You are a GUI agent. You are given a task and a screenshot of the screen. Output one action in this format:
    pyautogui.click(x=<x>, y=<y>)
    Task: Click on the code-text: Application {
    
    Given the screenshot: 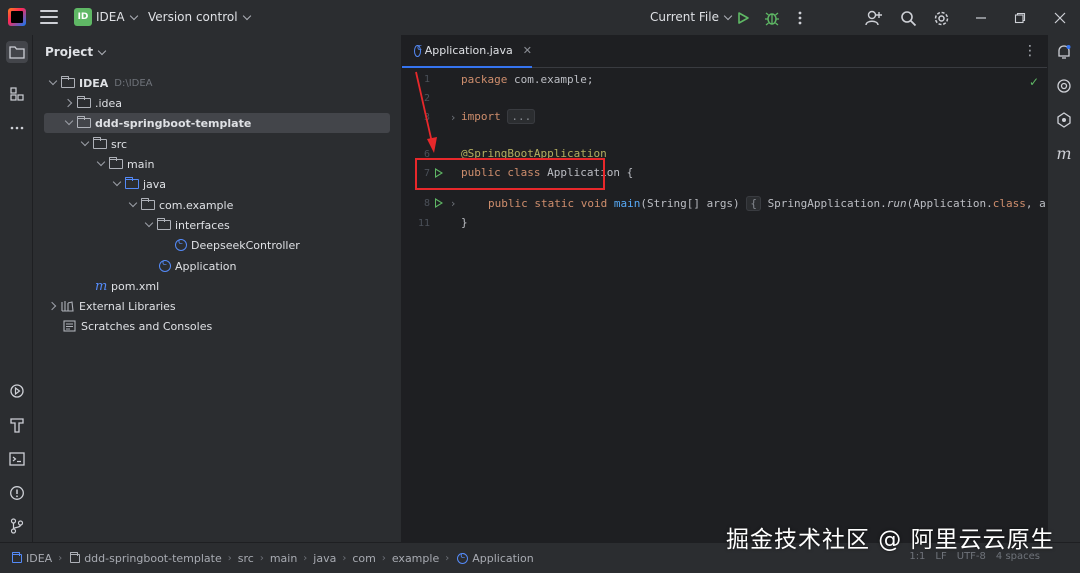 What is the action you would take?
    pyautogui.click(x=587, y=172)
    